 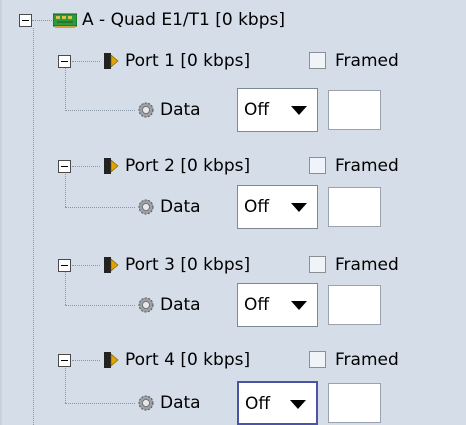 I want to click on port-2-label: Port 2 [0 kbps], so click(x=187, y=166).